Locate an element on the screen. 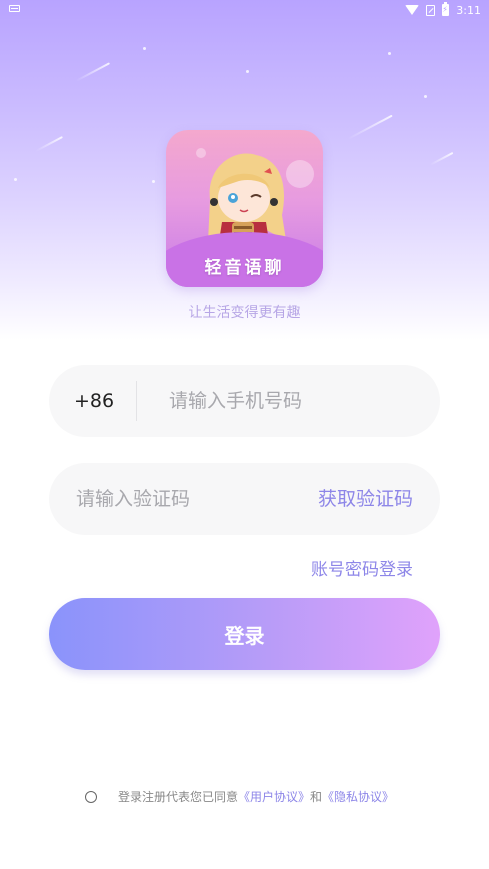 This screenshot has height=869, width=489. agreement-row: 登录注册代表您已同意《用户协议》和《隐私协议》 is located at coordinates (244, 798).